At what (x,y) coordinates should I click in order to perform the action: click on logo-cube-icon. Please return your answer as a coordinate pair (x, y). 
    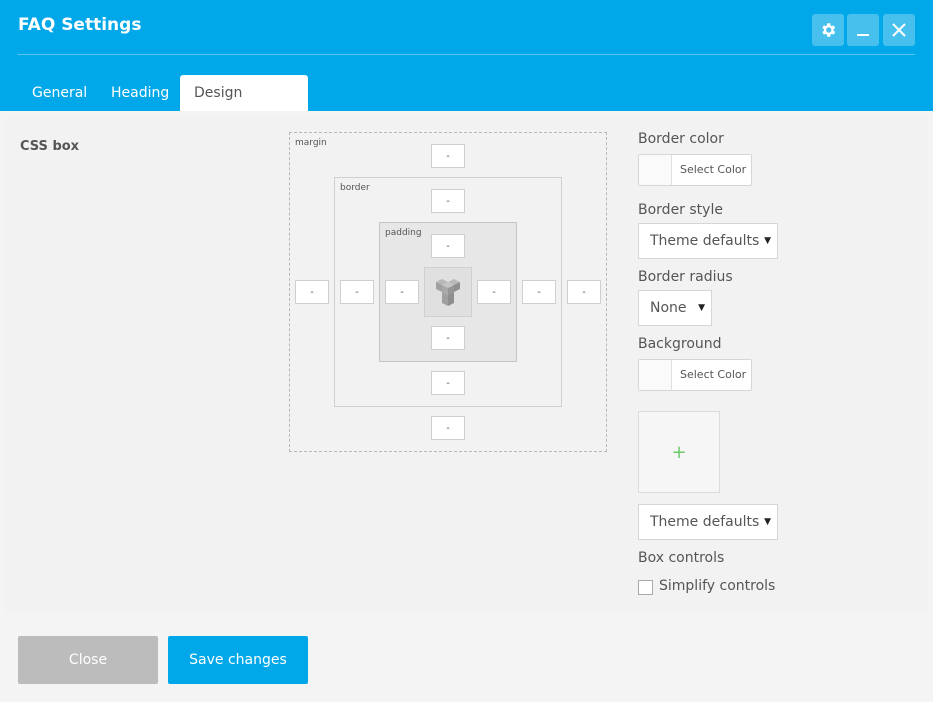
    Looking at the image, I should click on (448, 292).